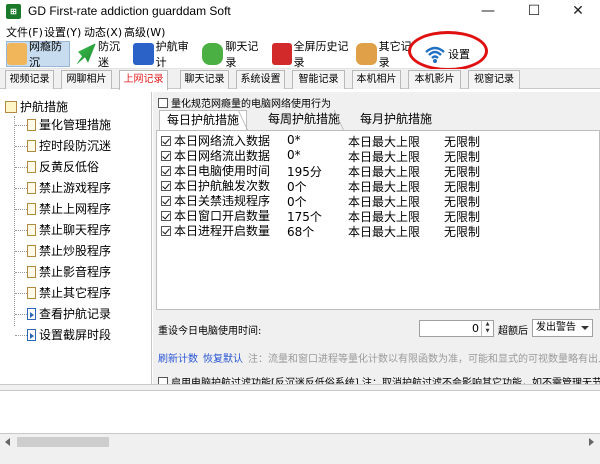  What do you see at coordinates (242, 54) in the screenshot?
I see `toolbar-label: 聊天记录` at bounding box center [242, 54].